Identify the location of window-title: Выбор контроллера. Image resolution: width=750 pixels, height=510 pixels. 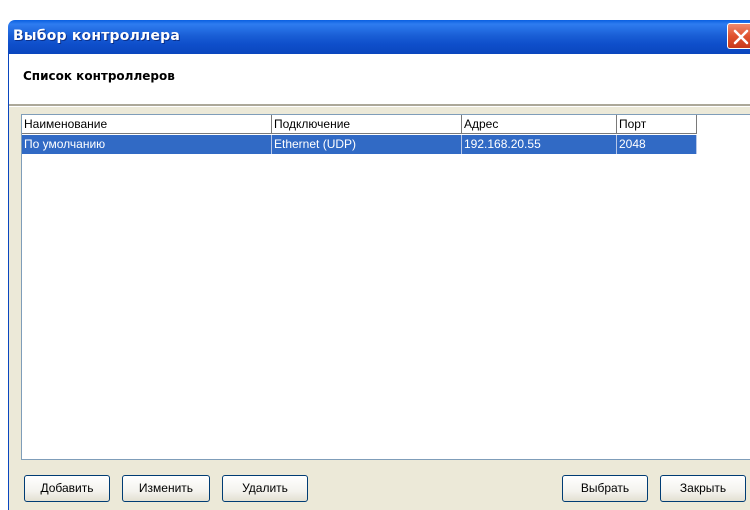
(97, 36).